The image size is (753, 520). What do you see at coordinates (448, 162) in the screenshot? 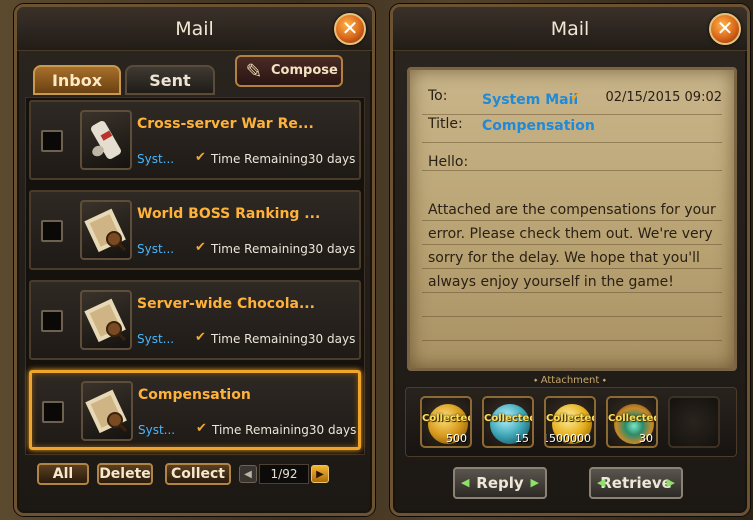
I see `greeting: Hello:` at bounding box center [448, 162].